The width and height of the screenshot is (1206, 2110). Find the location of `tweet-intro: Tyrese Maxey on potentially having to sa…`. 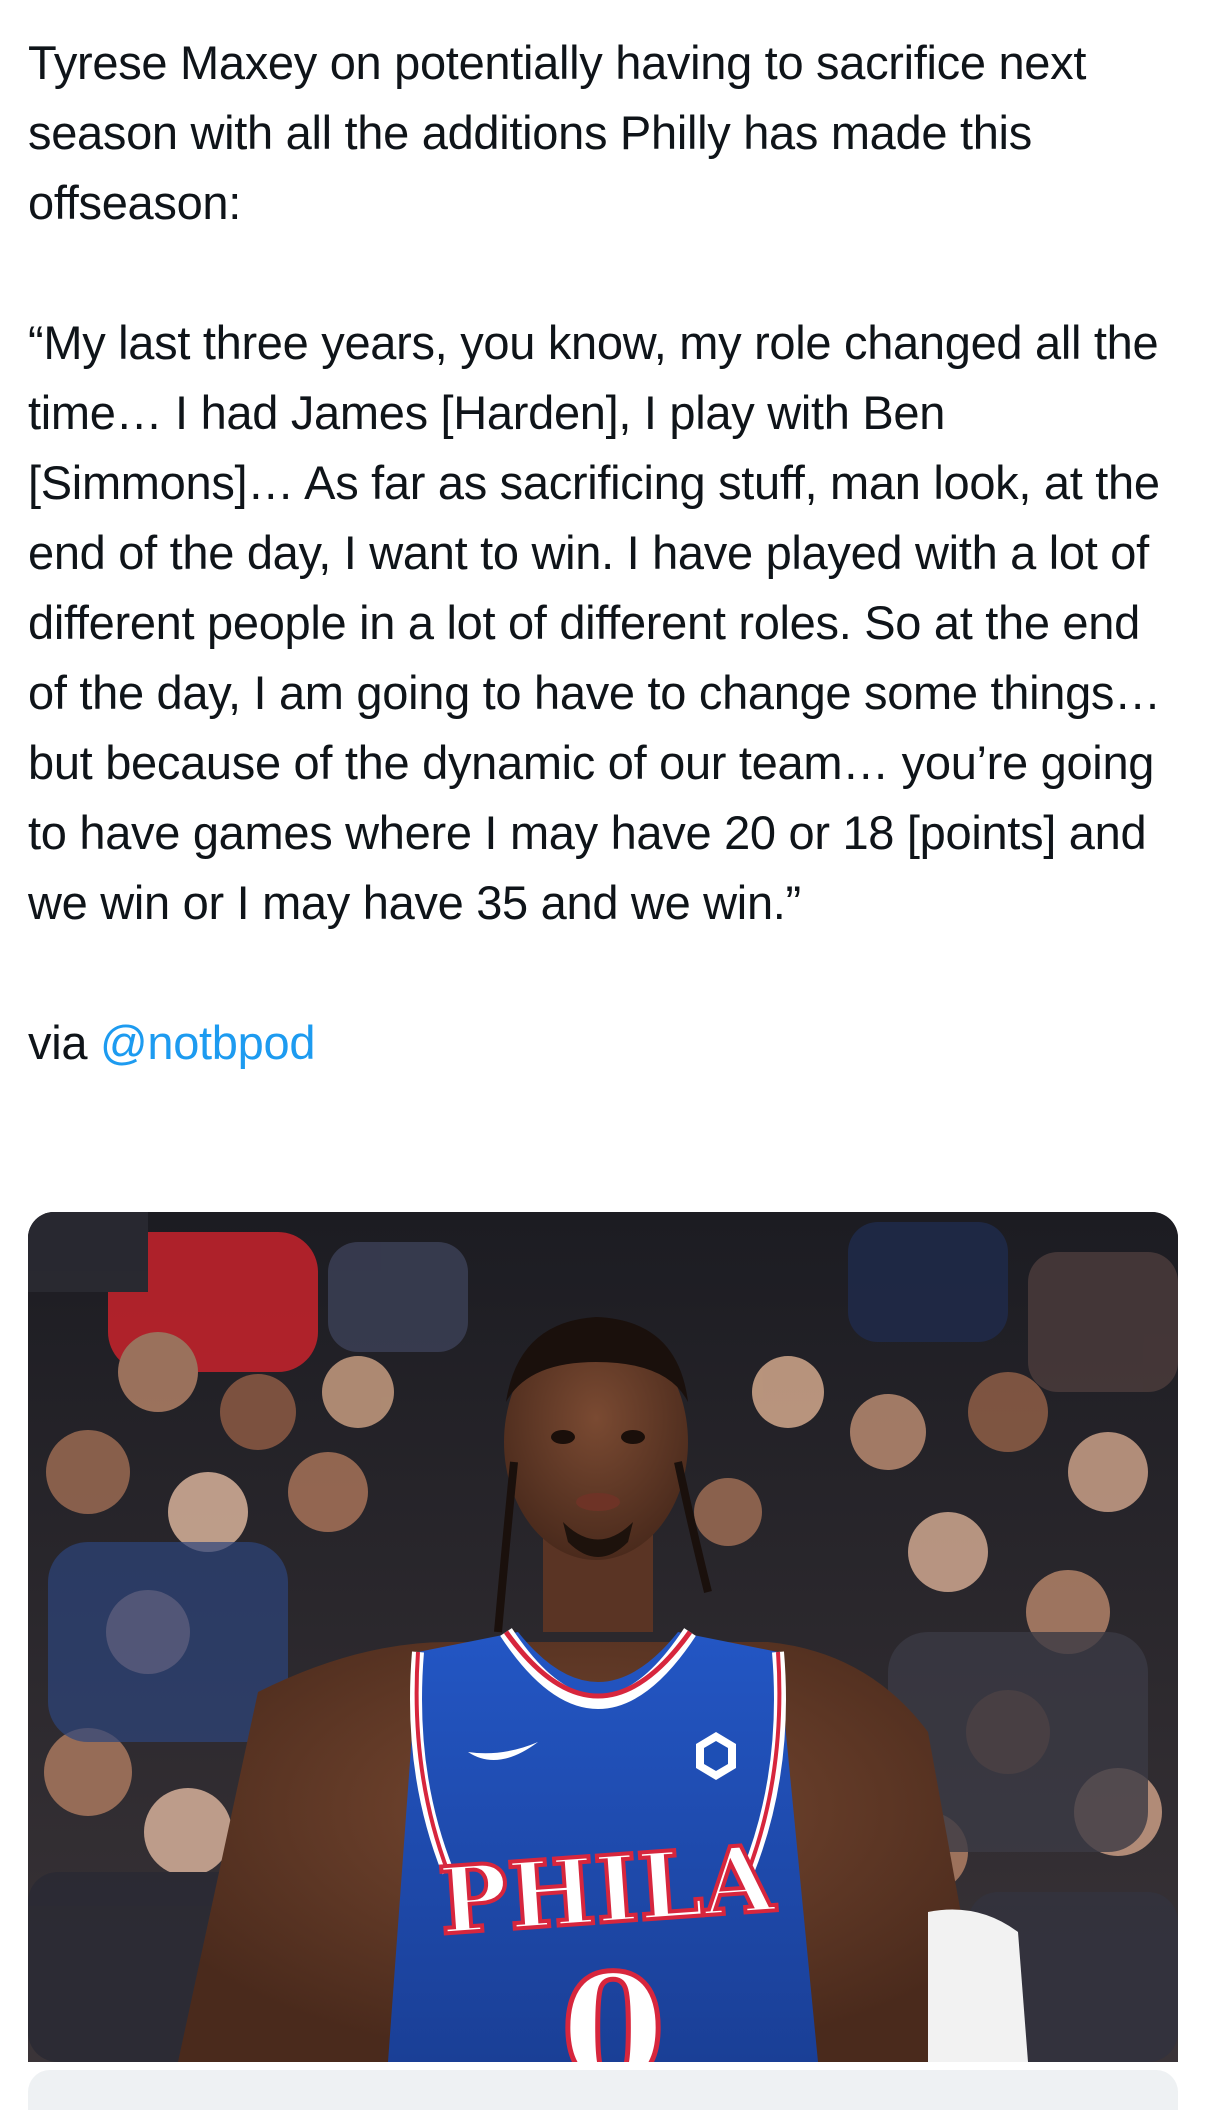

tweet-intro: Tyrese Maxey on potentially having to sa… is located at coordinates (557, 132).